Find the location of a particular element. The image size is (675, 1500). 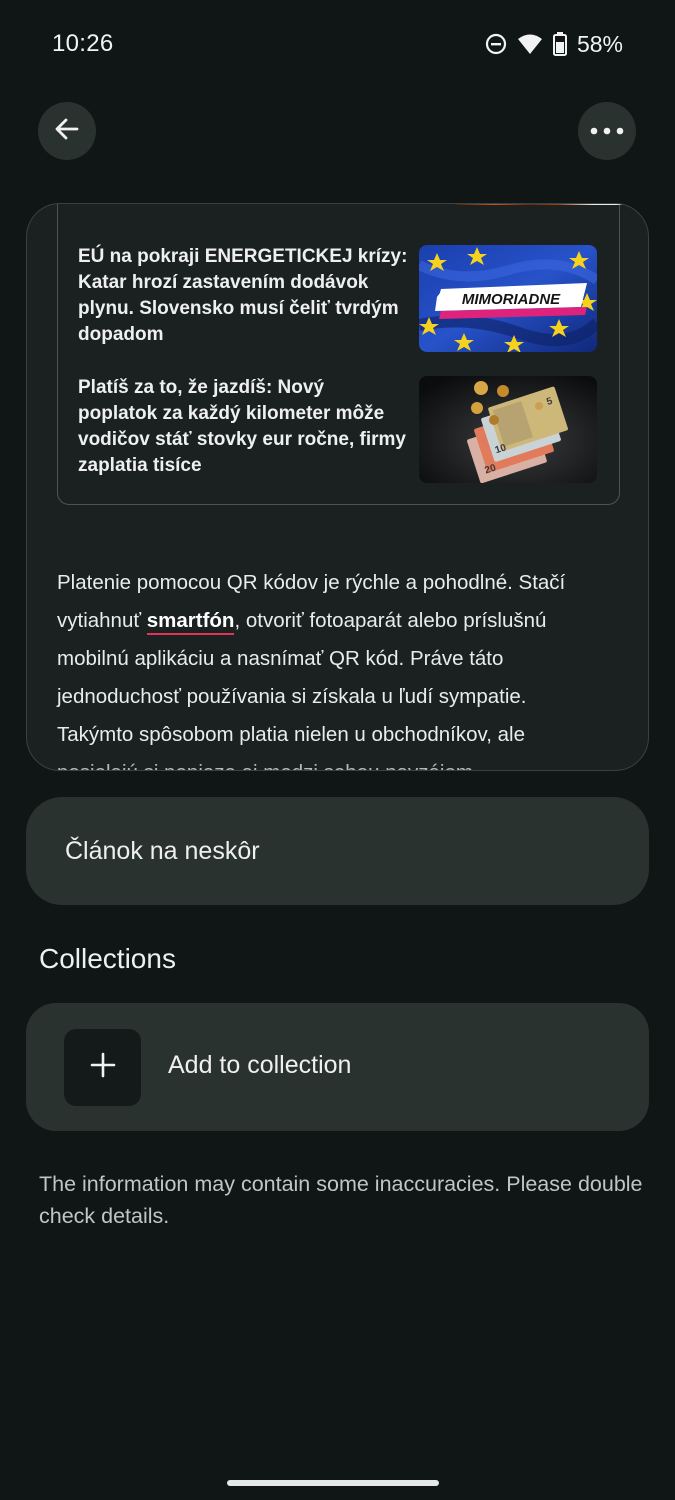

more-options-button is located at coordinates (607, 131).